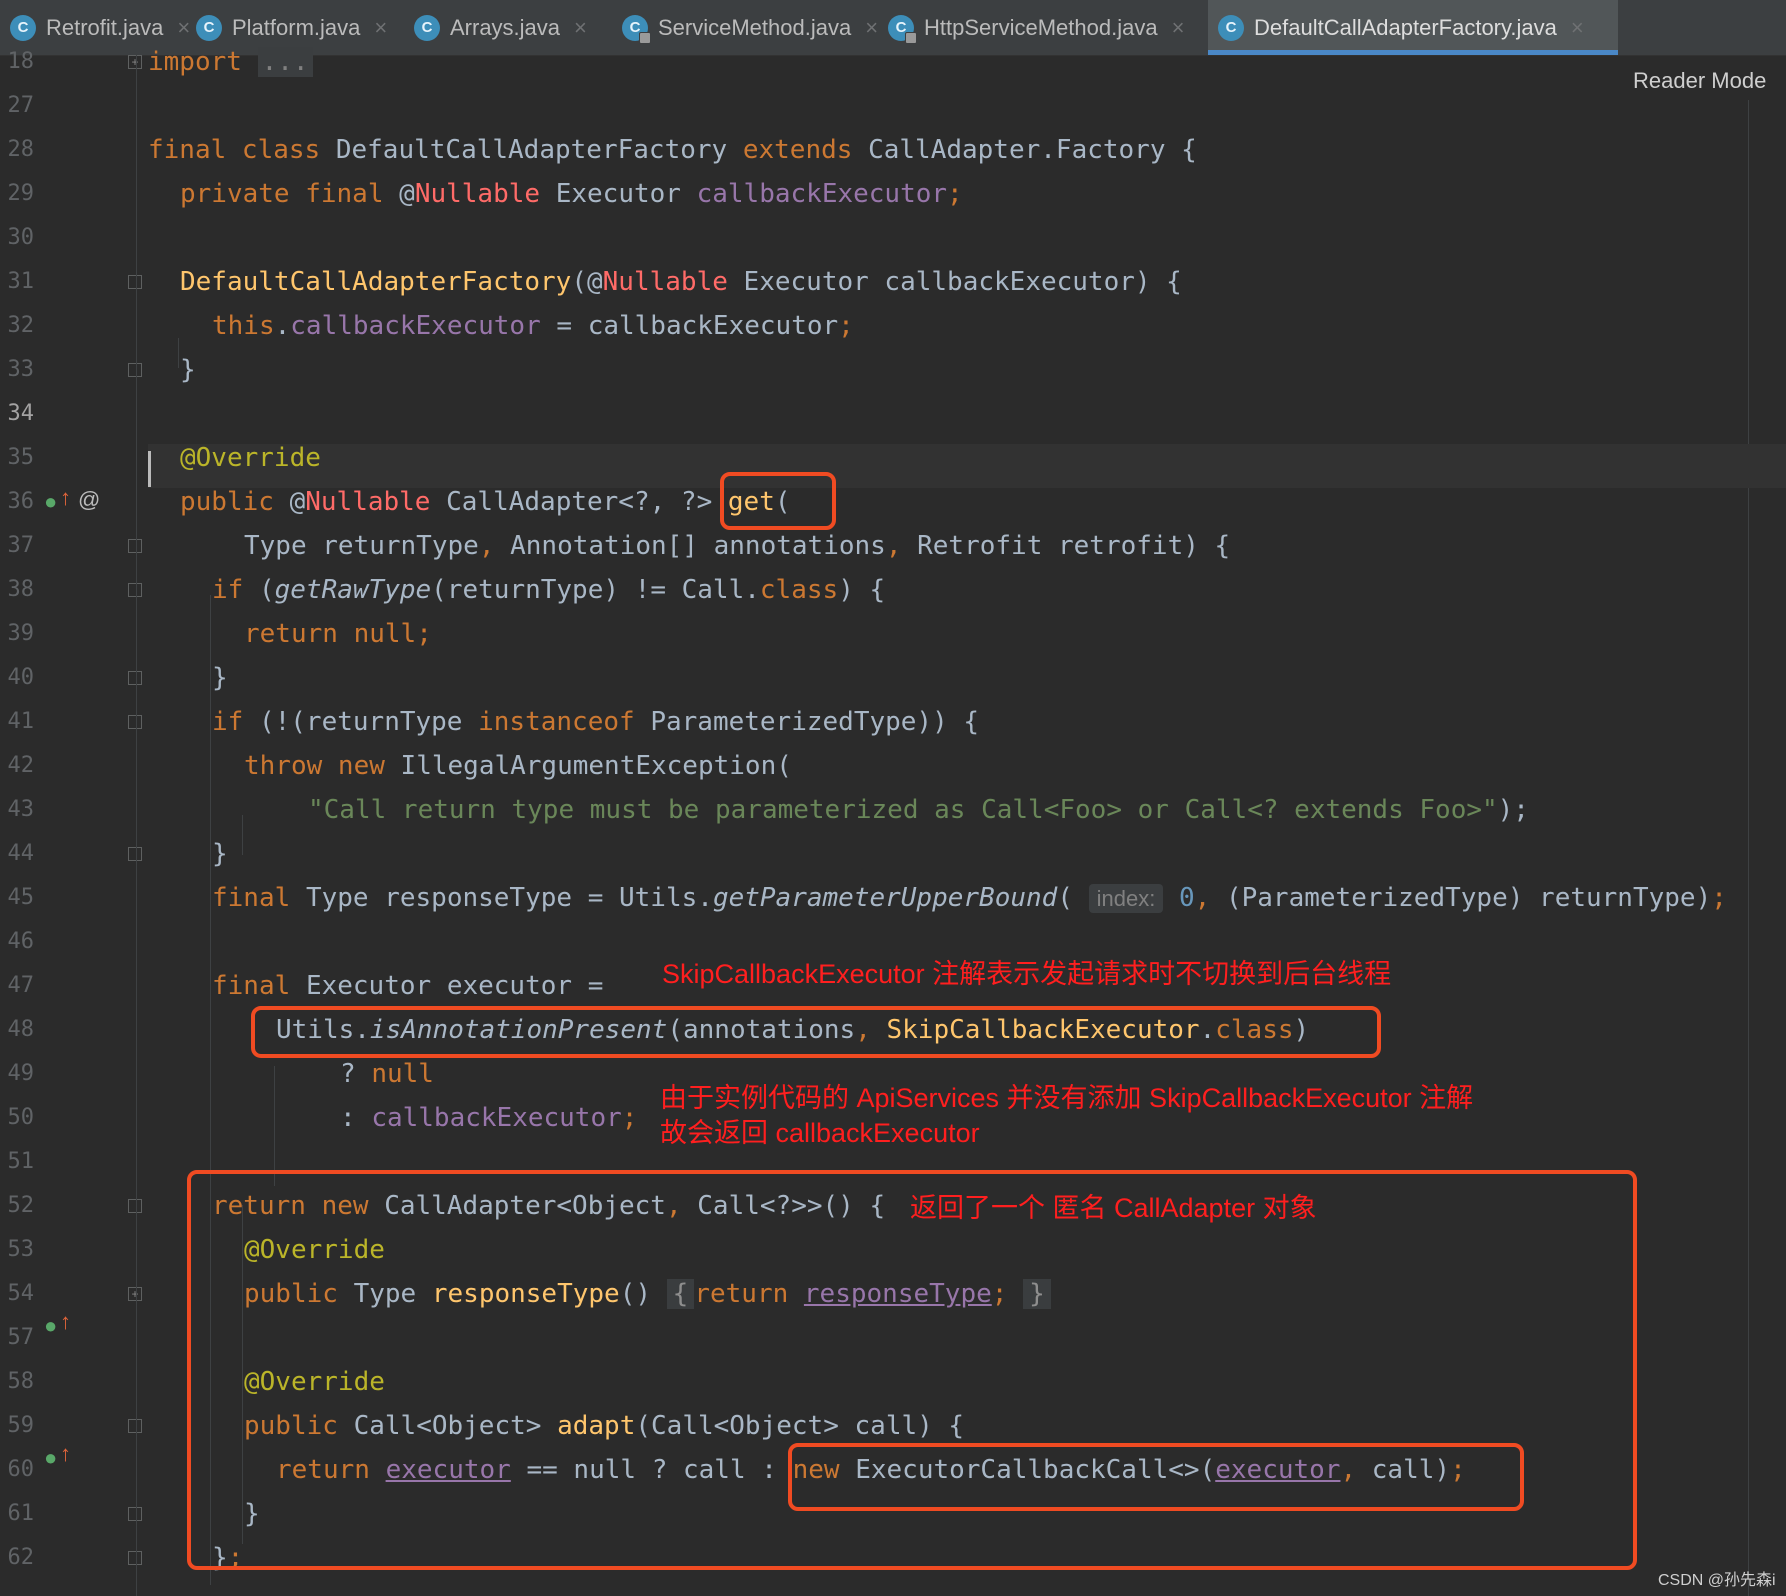 The image size is (1786, 1596). Describe the element at coordinates (618, 194) in the screenshot. I see `code-text: Executor` at that location.